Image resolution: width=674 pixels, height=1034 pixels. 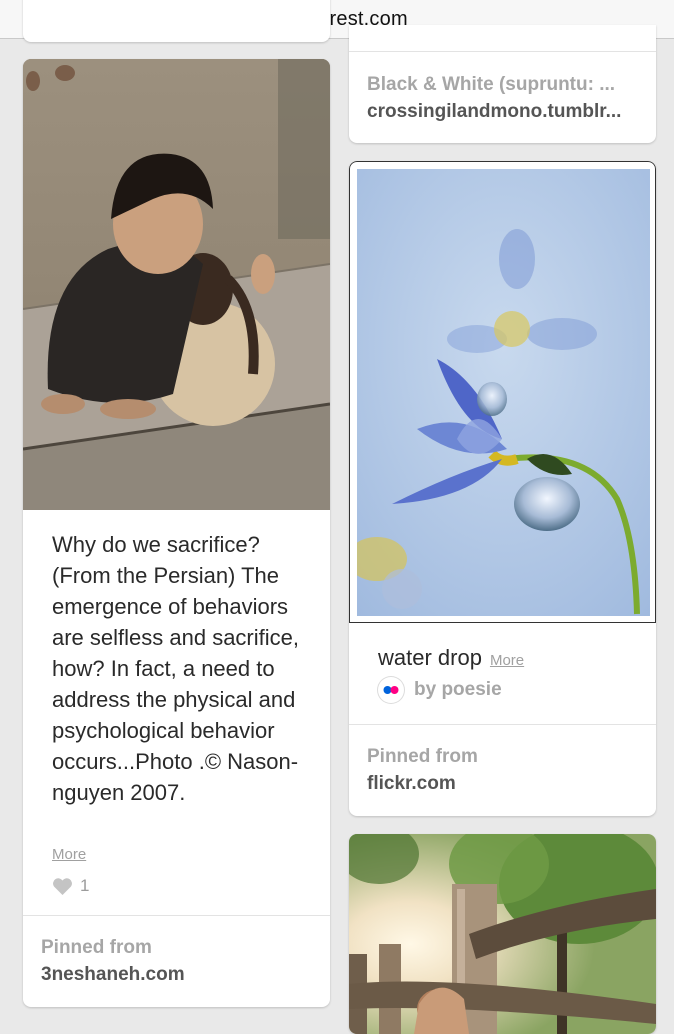 I want to click on pin-card-sunlit-fence, so click(x=502, y=934).